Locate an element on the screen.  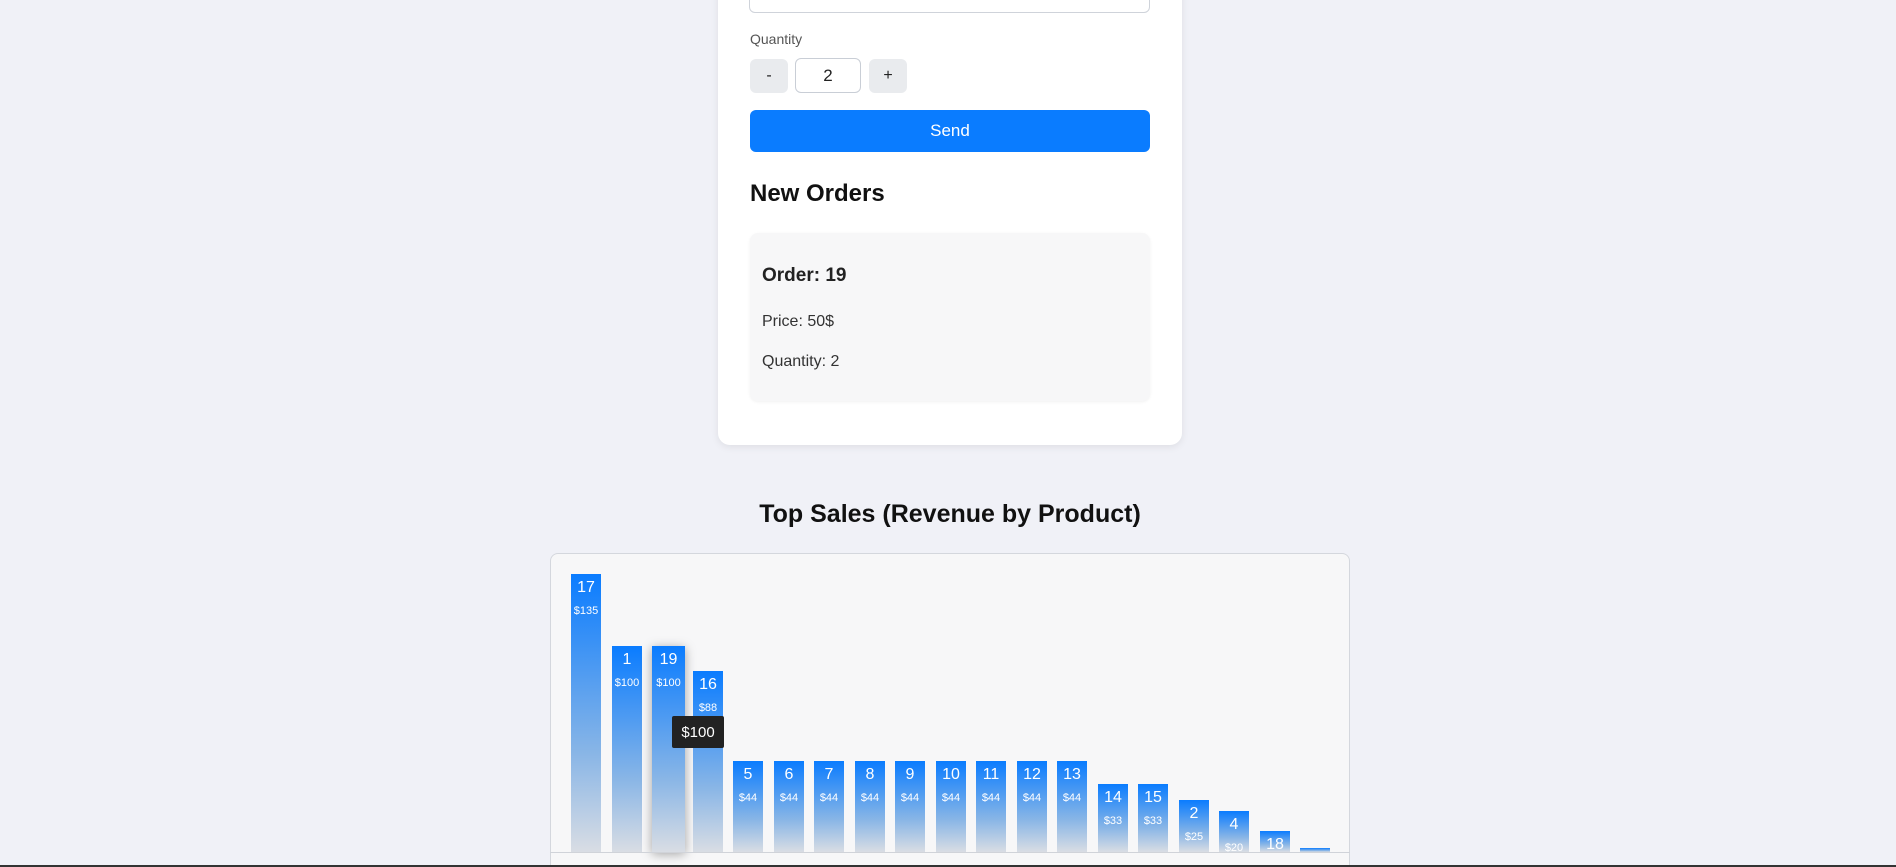
order-item: Order: 19 Price: 50$ Quantity: 2 is located at coordinates (950, 317).